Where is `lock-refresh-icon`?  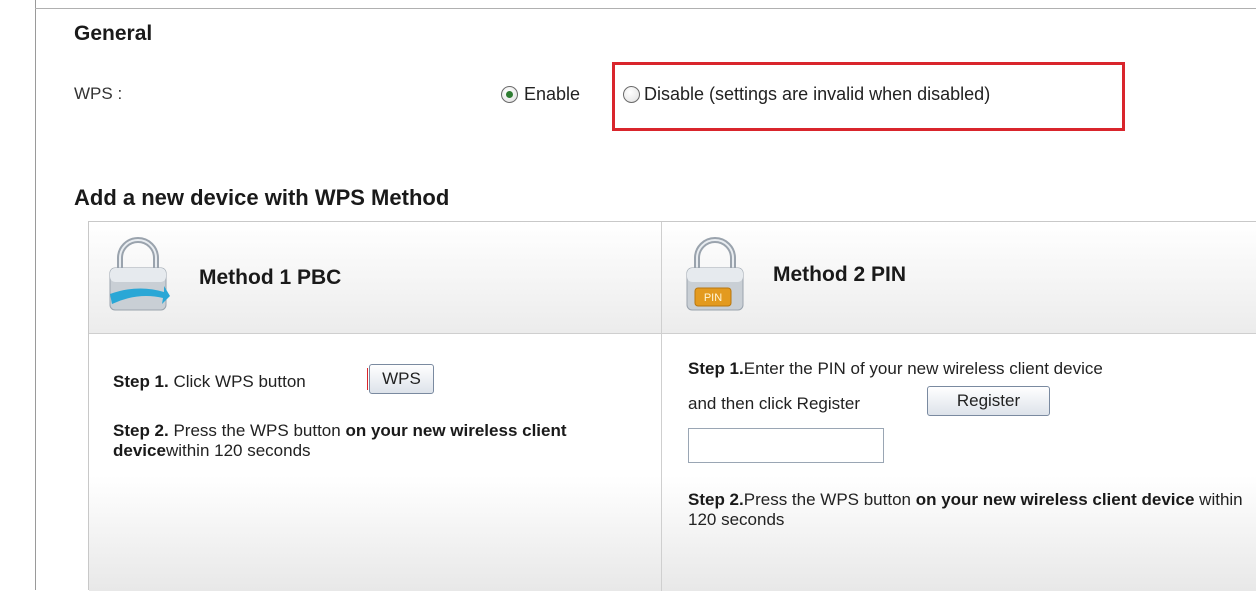 lock-refresh-icon is located at coordinates (139, 274).